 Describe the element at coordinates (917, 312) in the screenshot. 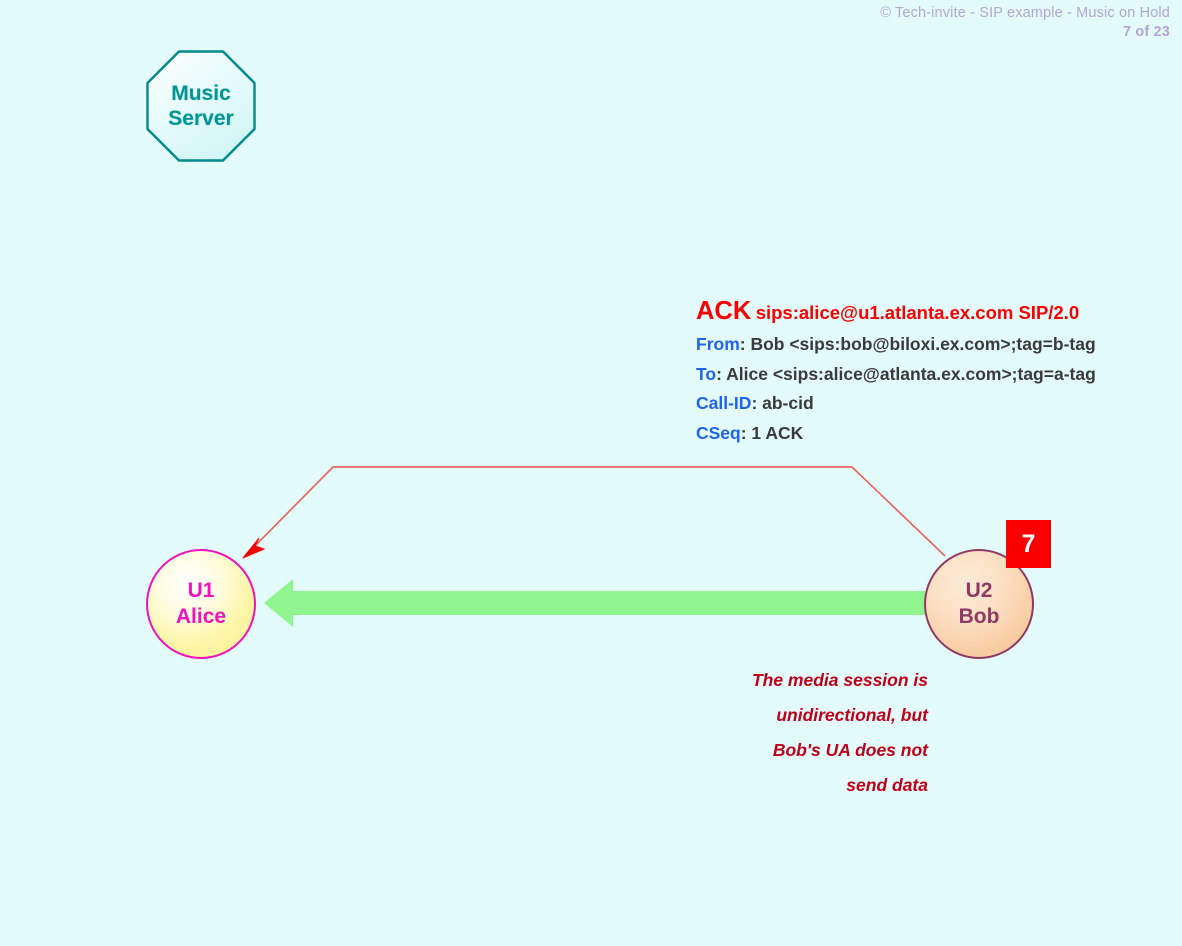

I see `sip-request-uri: sips:alice@u1.atlanta.ex.com SIP/2.0` at that location.